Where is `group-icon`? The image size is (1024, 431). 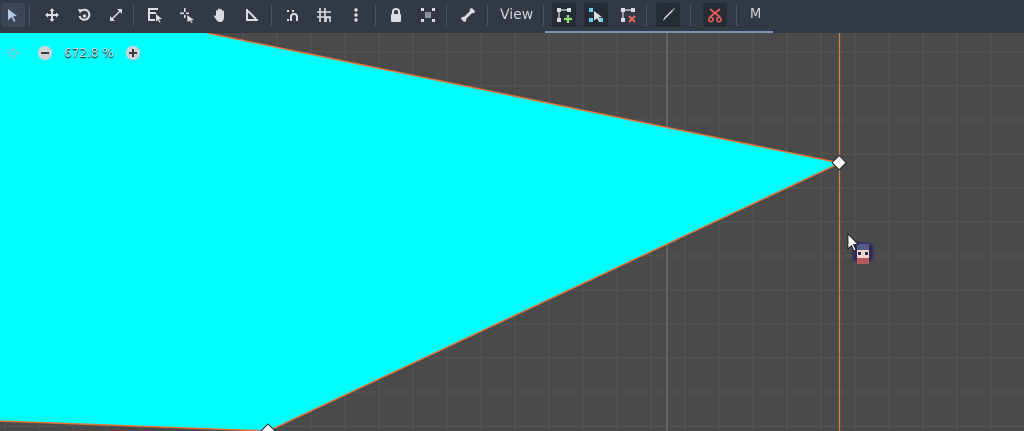
group-icon is located at coordinates (428, 15).